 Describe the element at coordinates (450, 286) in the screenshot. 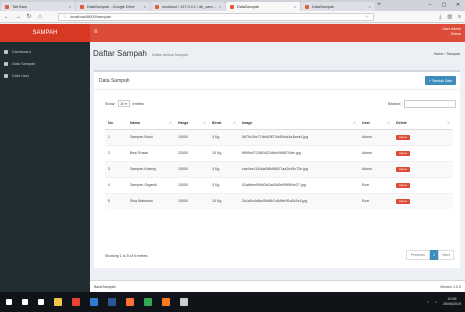

I see `footer-version: Version 1.0.0` at that location.